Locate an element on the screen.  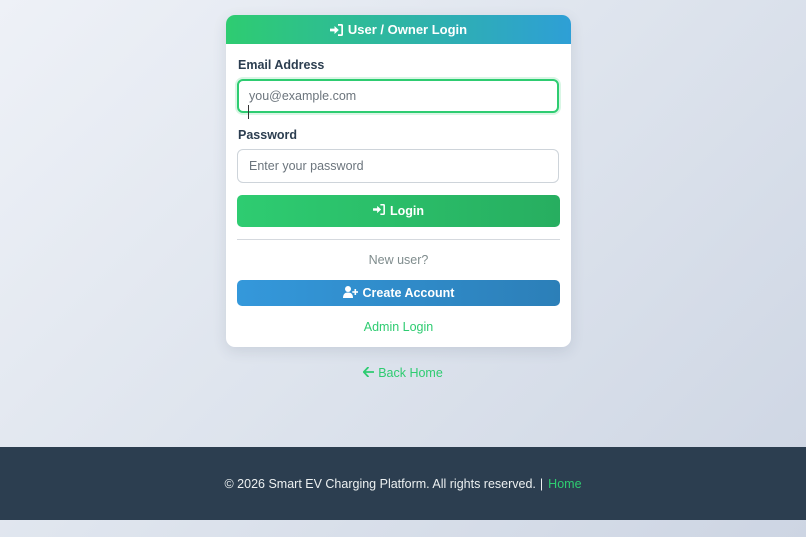
email-label: Email Address is located at coordinates (281, 65).